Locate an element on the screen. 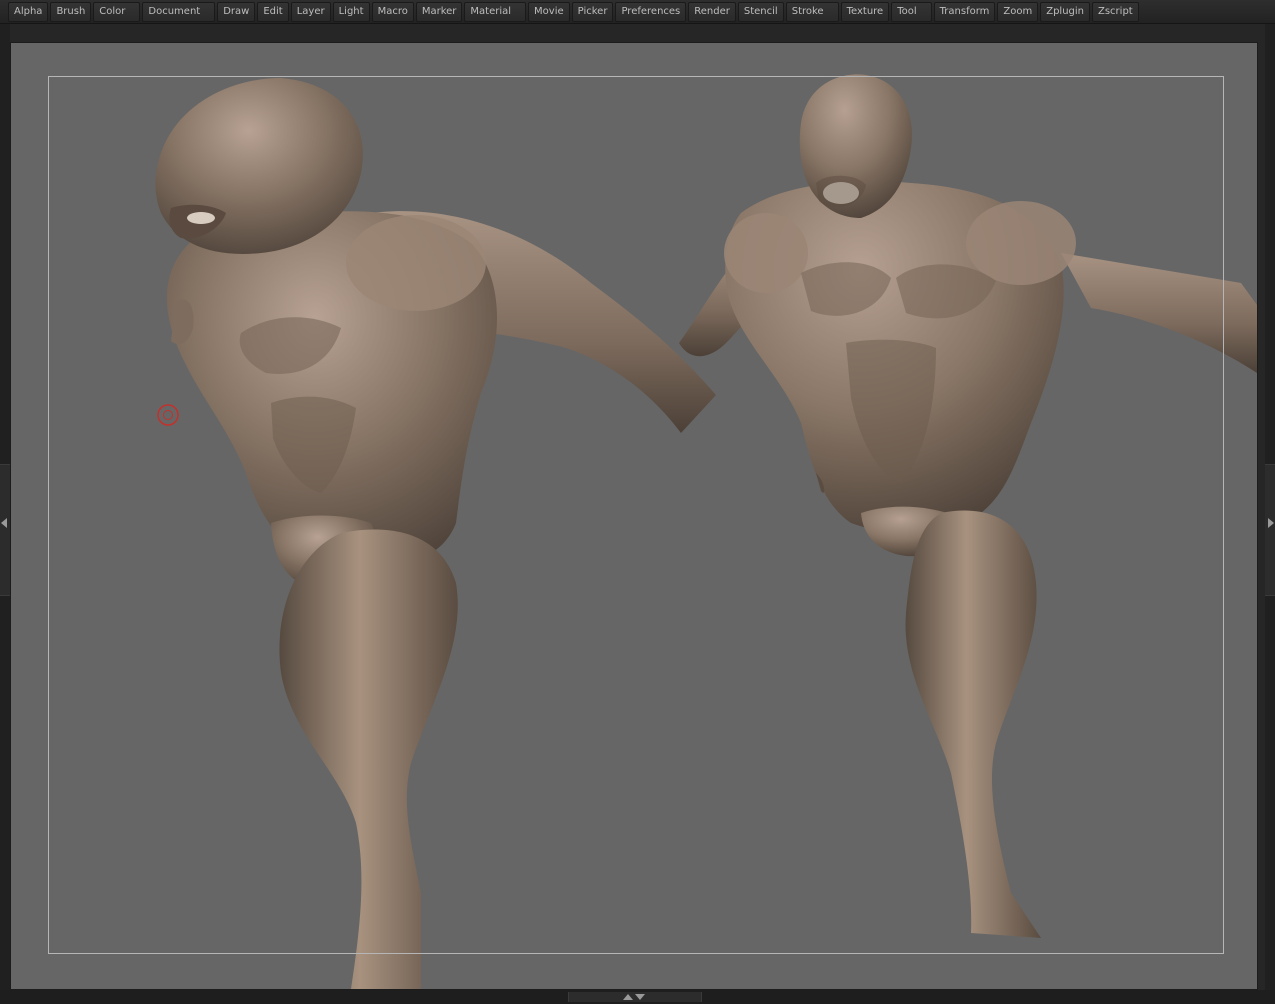 This screenshot has width=1275, height=1004. menu-picker: Picker is located at coordinates (592, 11).